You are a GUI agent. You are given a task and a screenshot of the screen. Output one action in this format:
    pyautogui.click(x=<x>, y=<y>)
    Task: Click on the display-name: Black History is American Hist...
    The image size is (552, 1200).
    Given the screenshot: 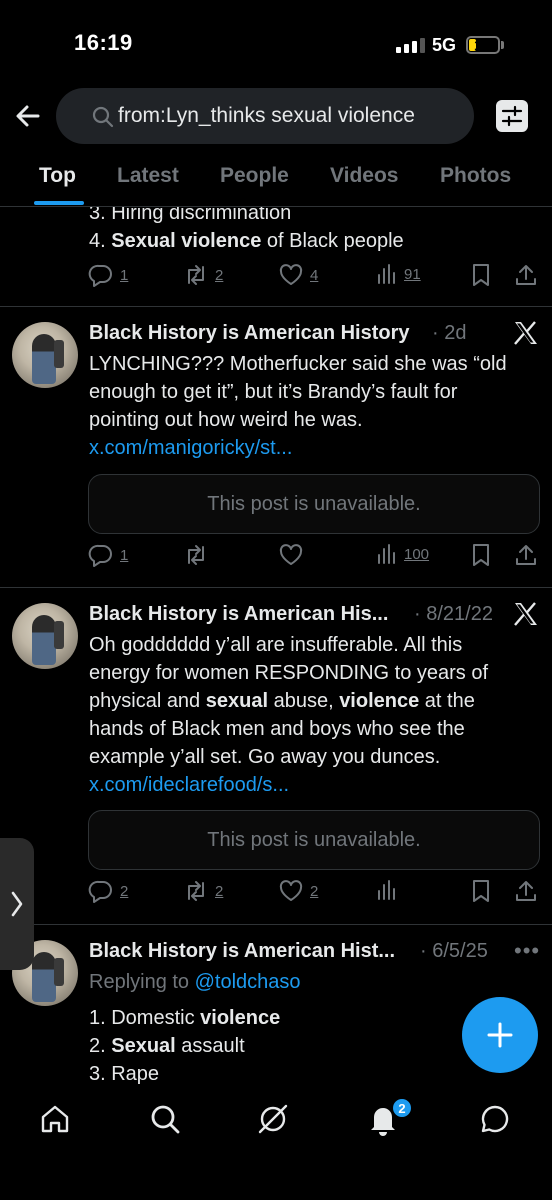 What is the action you would take?
    pyautogui.click(x=242, y=951)
    